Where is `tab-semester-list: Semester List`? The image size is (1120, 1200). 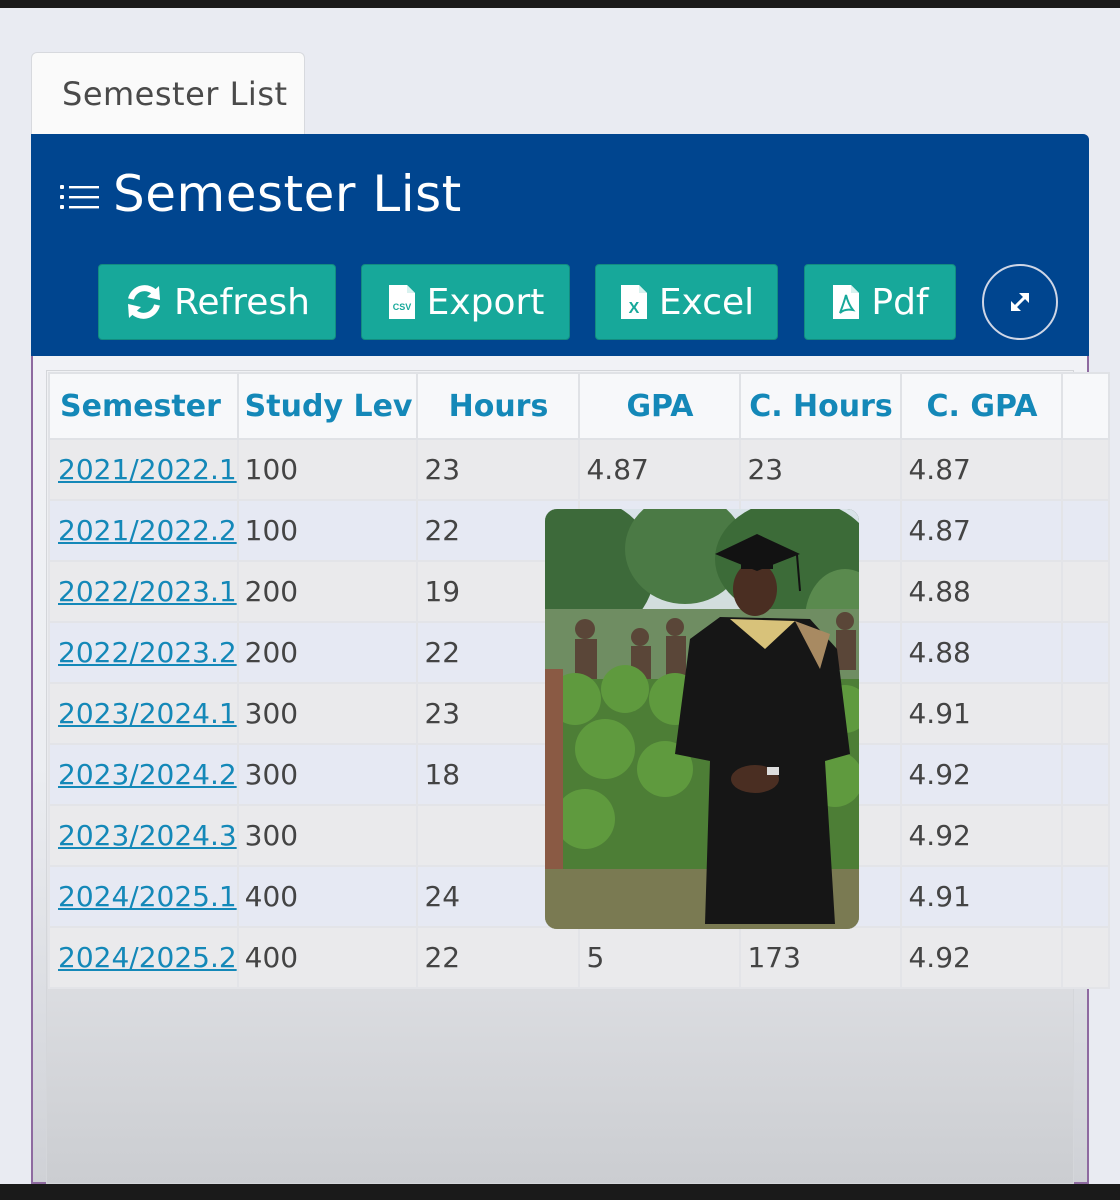
tab-semester-list: Semester List is located at coordinates (168, 93).